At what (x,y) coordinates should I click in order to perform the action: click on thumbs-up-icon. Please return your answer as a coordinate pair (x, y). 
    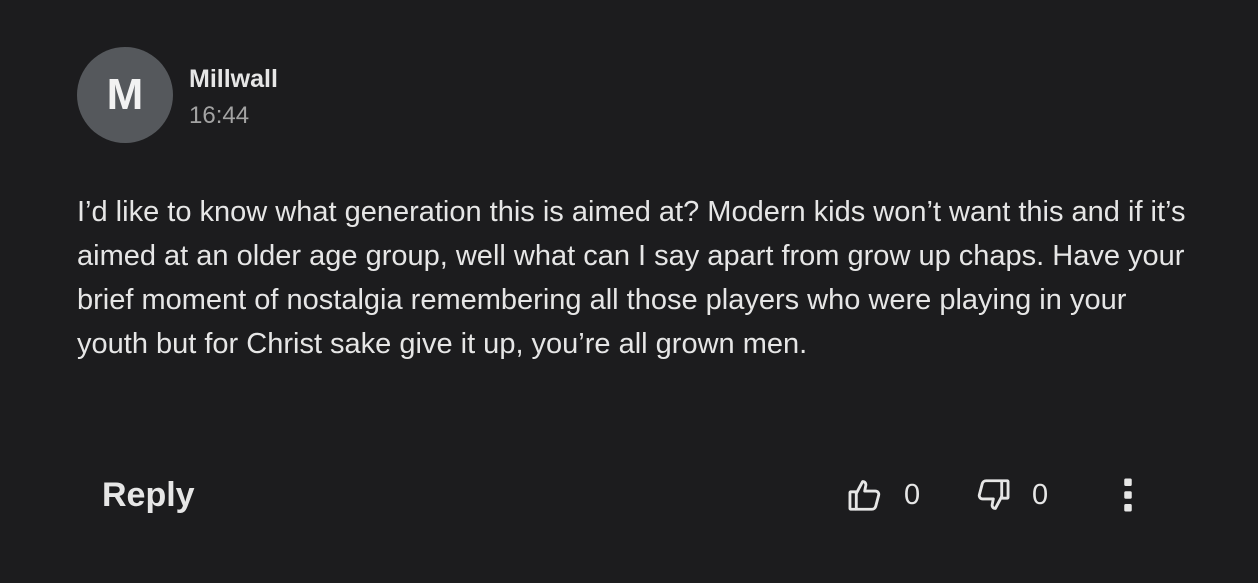
    Looking at the image, I should click on (865, 495).